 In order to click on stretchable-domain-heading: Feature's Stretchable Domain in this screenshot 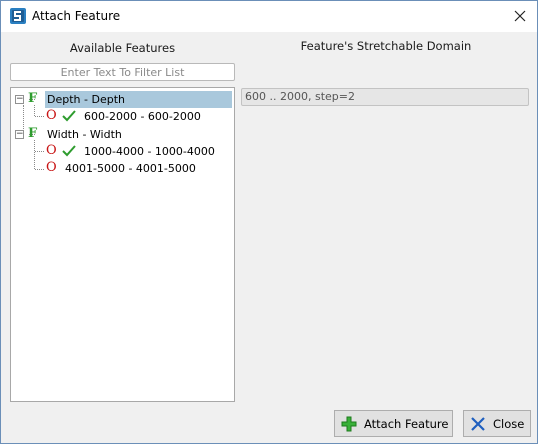, I will do `click(386, 46)`.